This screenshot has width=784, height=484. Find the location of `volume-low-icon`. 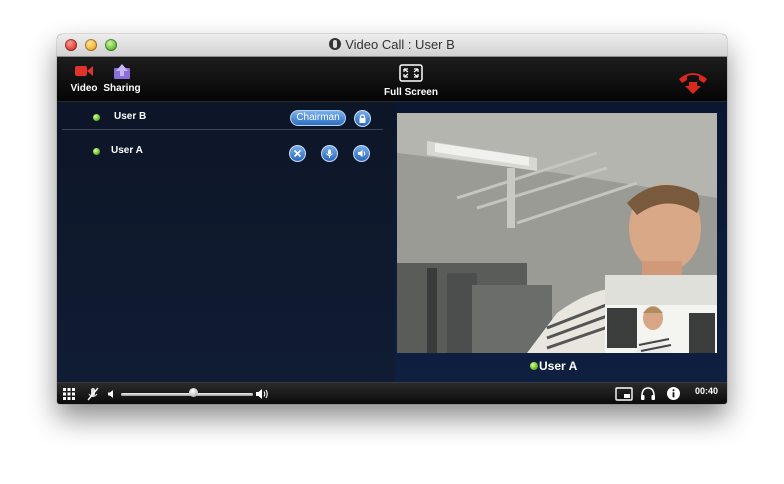

volume-low-icon is located at coordinates (111, 394).